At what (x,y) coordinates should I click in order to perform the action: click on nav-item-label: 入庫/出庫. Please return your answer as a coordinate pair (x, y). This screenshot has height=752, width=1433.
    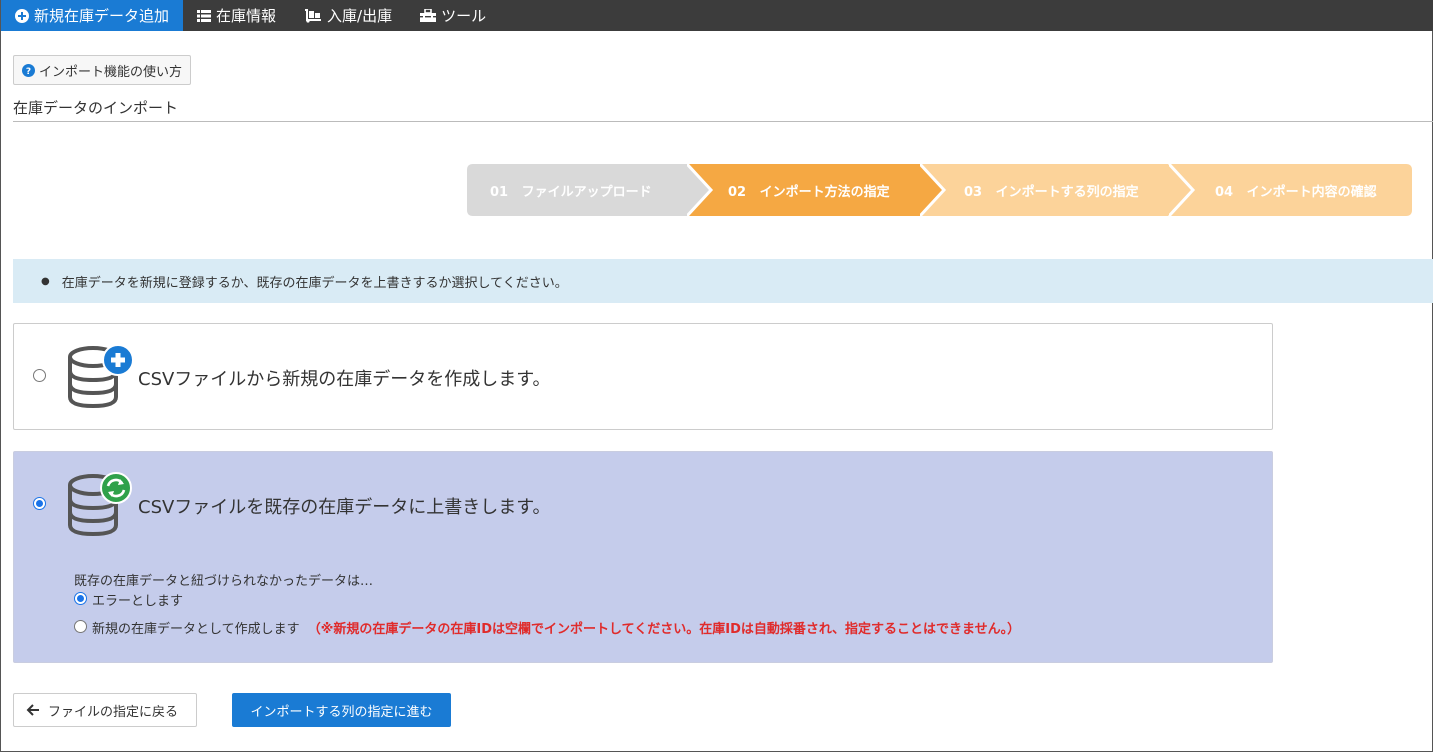
    Looking at the image, I should click on (360, 16).